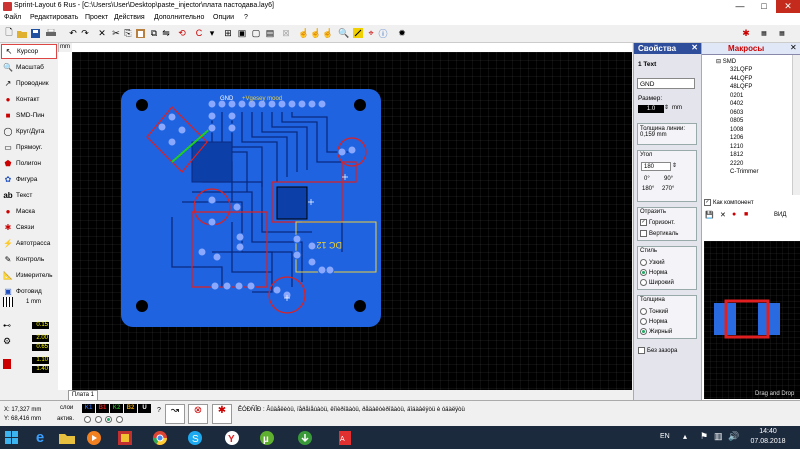 This screenshot has width=800, height=449. What do you see at coordinates (40, 369) in the screenshot?
I see `smd-height-field: 1.40` at bounding box center [40, 369].